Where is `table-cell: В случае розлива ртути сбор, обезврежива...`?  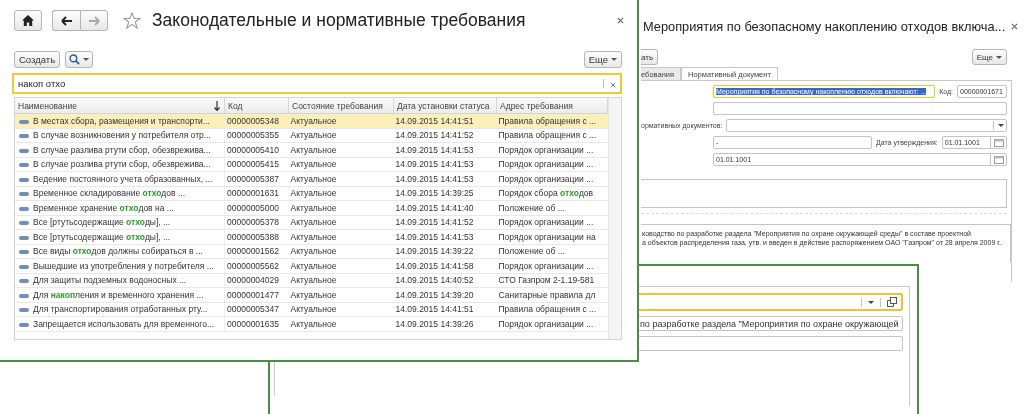 table-cell: В случае розлива ртути сбор, обезврежива... is located at coordinates (122, 164).